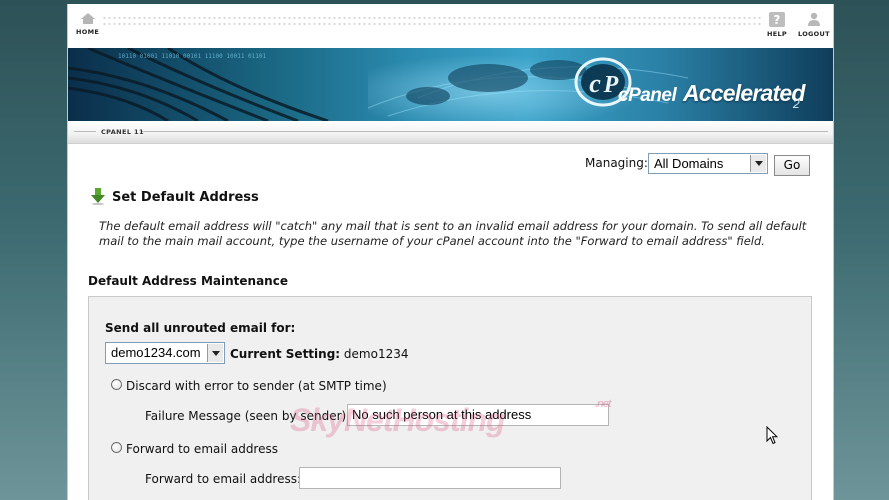 The height and width of the screenshot is (500, 889). Describe the element at coordinates (185, 197) in the screenshot. I see `page-title: Set Default Address` at that location.